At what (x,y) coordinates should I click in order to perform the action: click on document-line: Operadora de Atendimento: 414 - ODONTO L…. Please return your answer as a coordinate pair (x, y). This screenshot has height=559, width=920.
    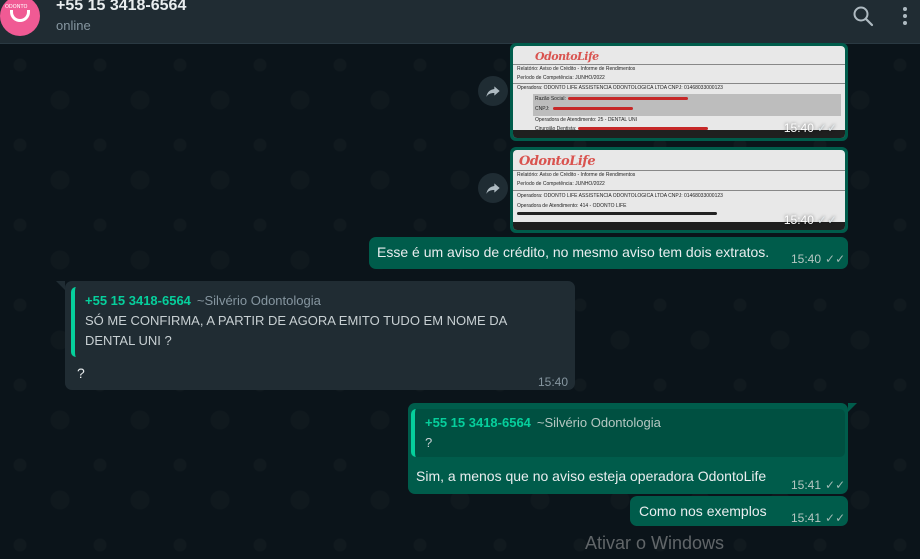
    Looking at the image, I should click on (572, 206).